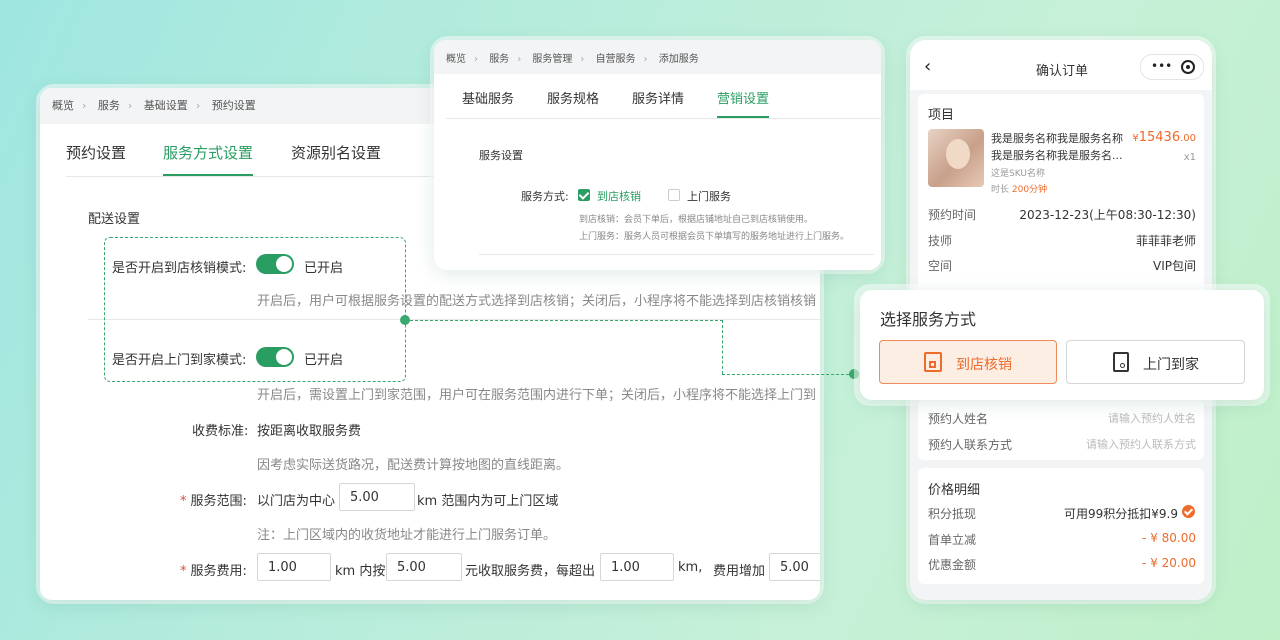 This screenshot has width=1280, height=640. I want to click on row-label: 空间, so click(940, 266).